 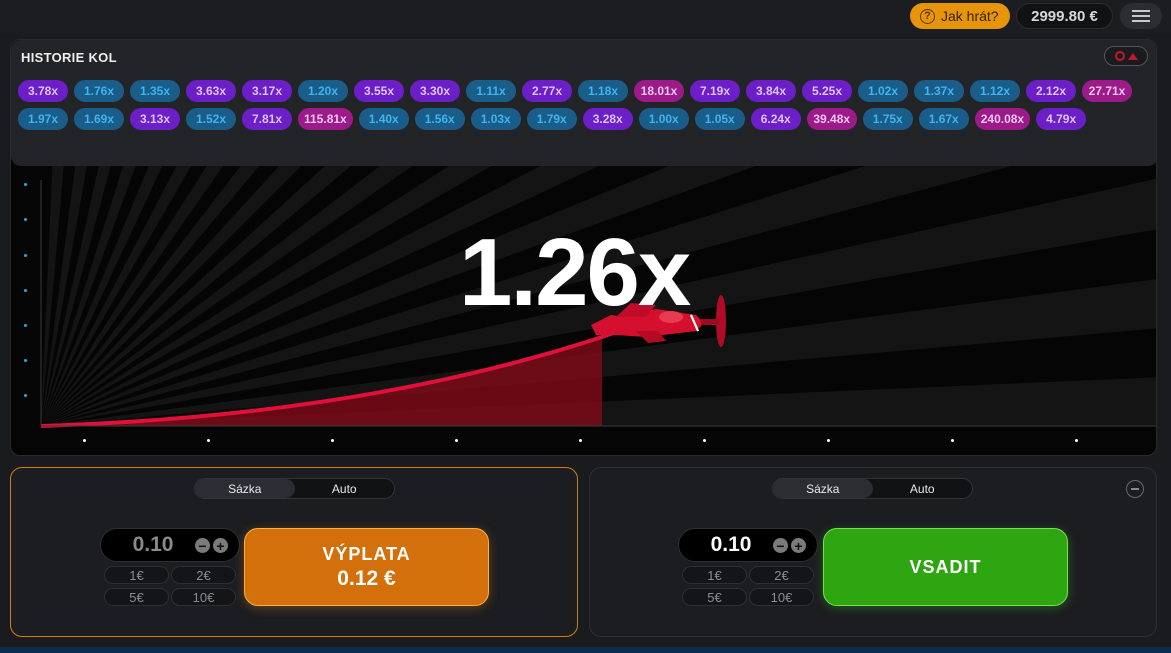 I want to click on history-chip: 1.03x, so click(x=495, y=119).